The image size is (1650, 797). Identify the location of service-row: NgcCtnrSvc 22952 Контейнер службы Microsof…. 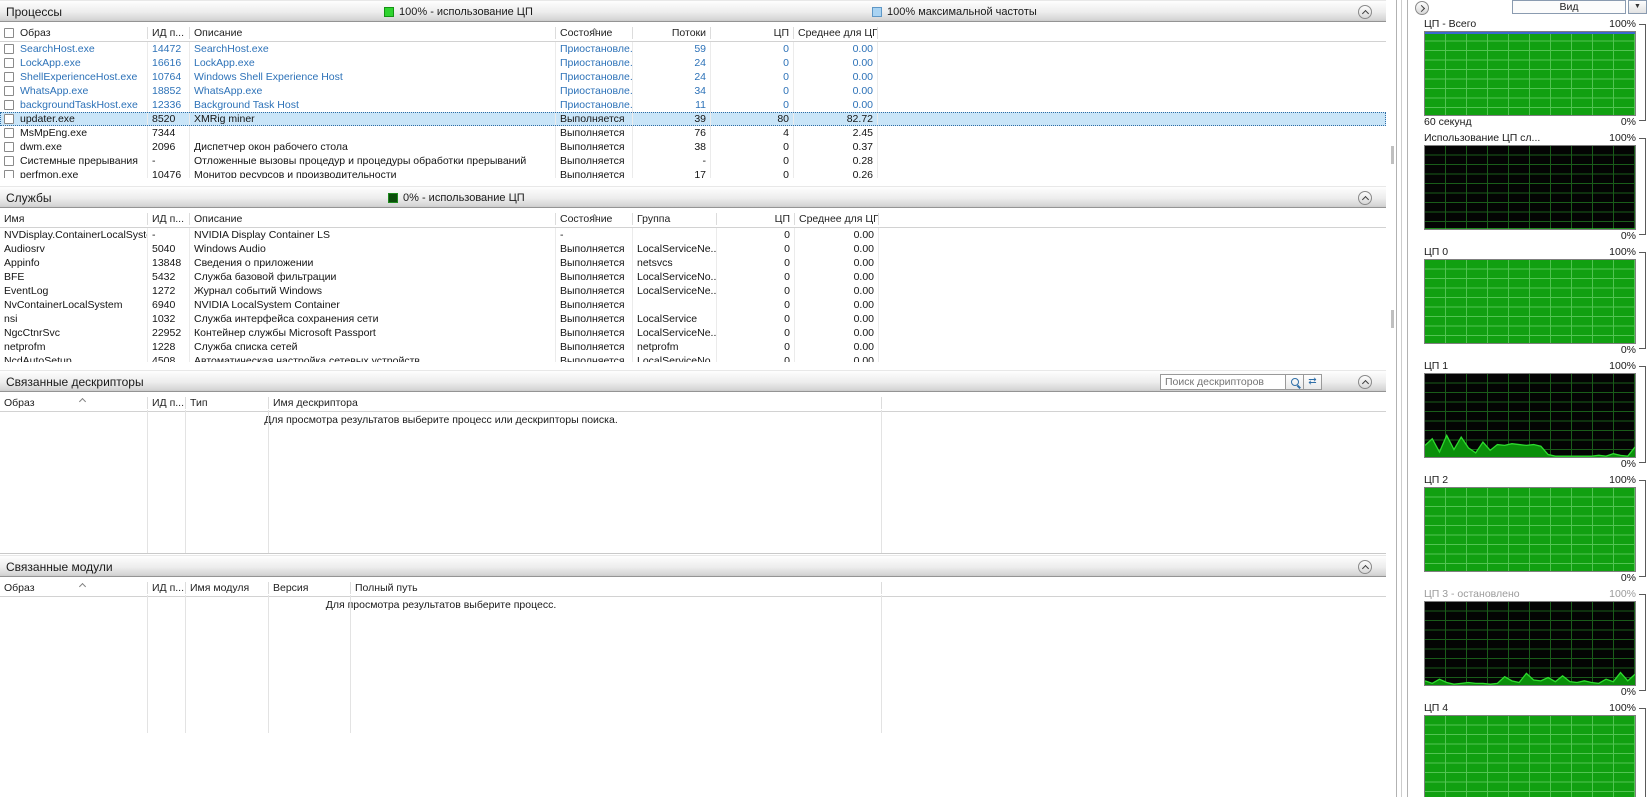
(693, 333).